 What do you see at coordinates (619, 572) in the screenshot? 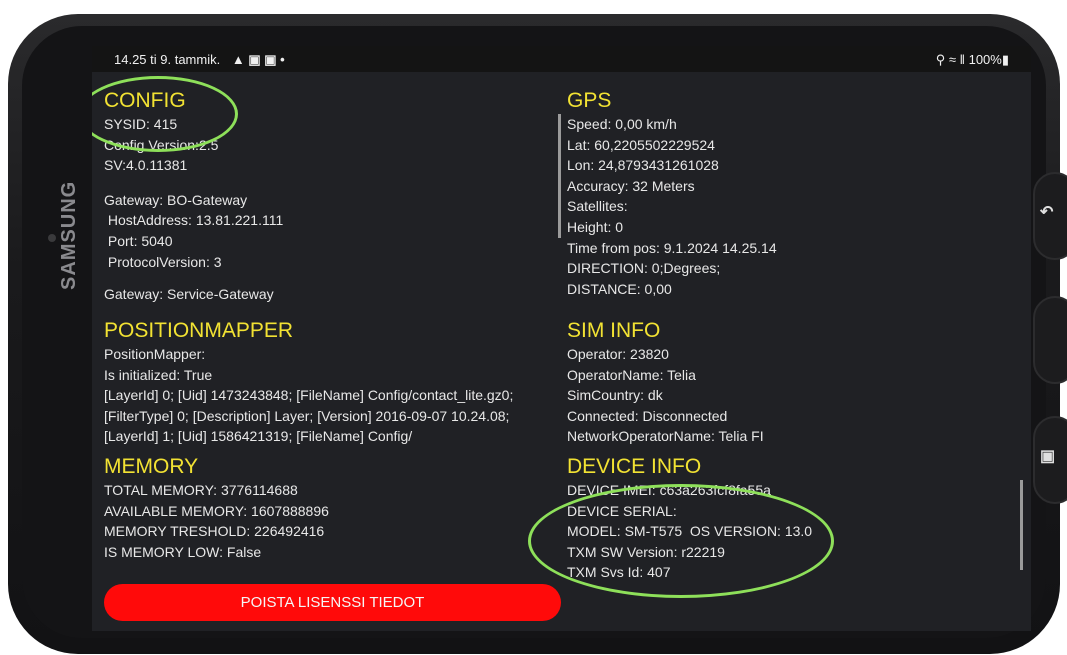
I see `device-txm-svs: TXM Svs Id: 407` at bounding box center [619, 572].